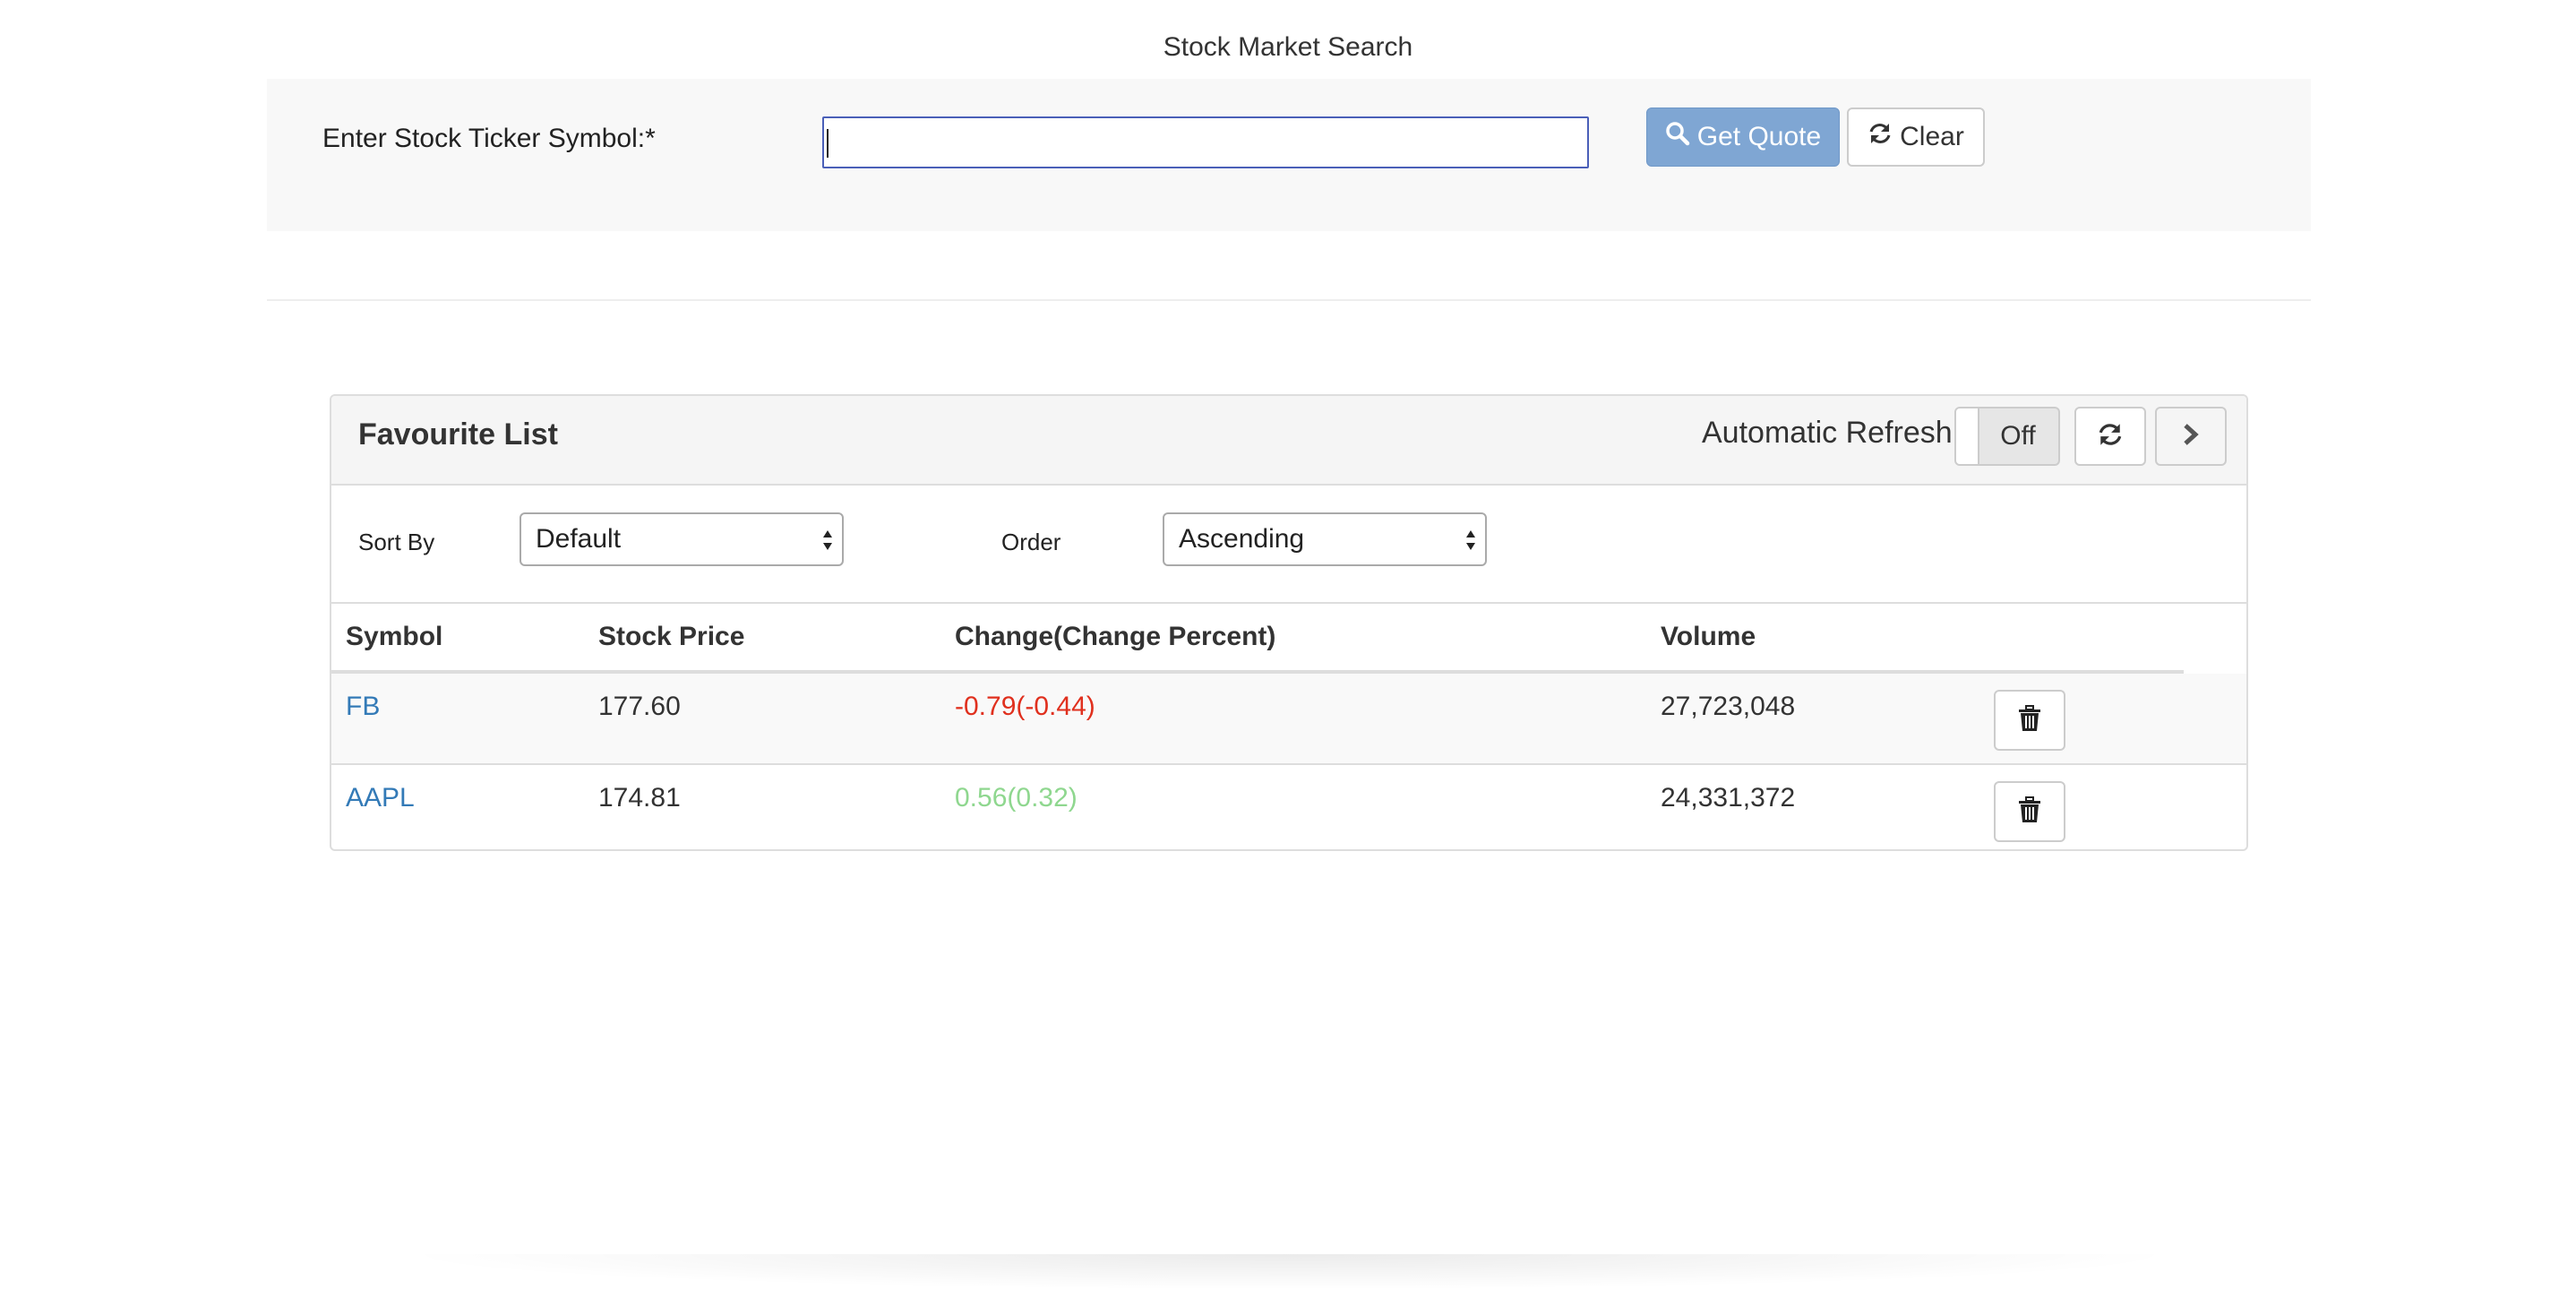 The image size is (2576, 1290). What do you see at coordinates (396, 542) in the screenshot?
I see `sort-by-label: Sort By` at bounding box center [396, 542].